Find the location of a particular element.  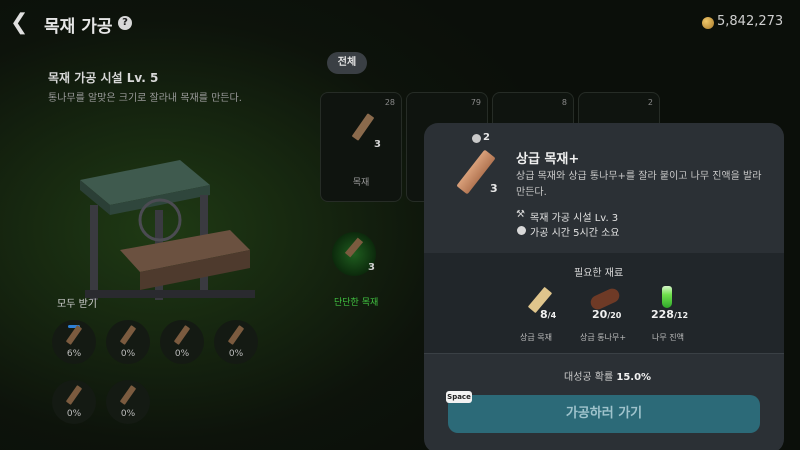

facility-description: 통나무를 알맞은 크기로 잘라내 목재를 만든다. is located at coordinates (145, 98).